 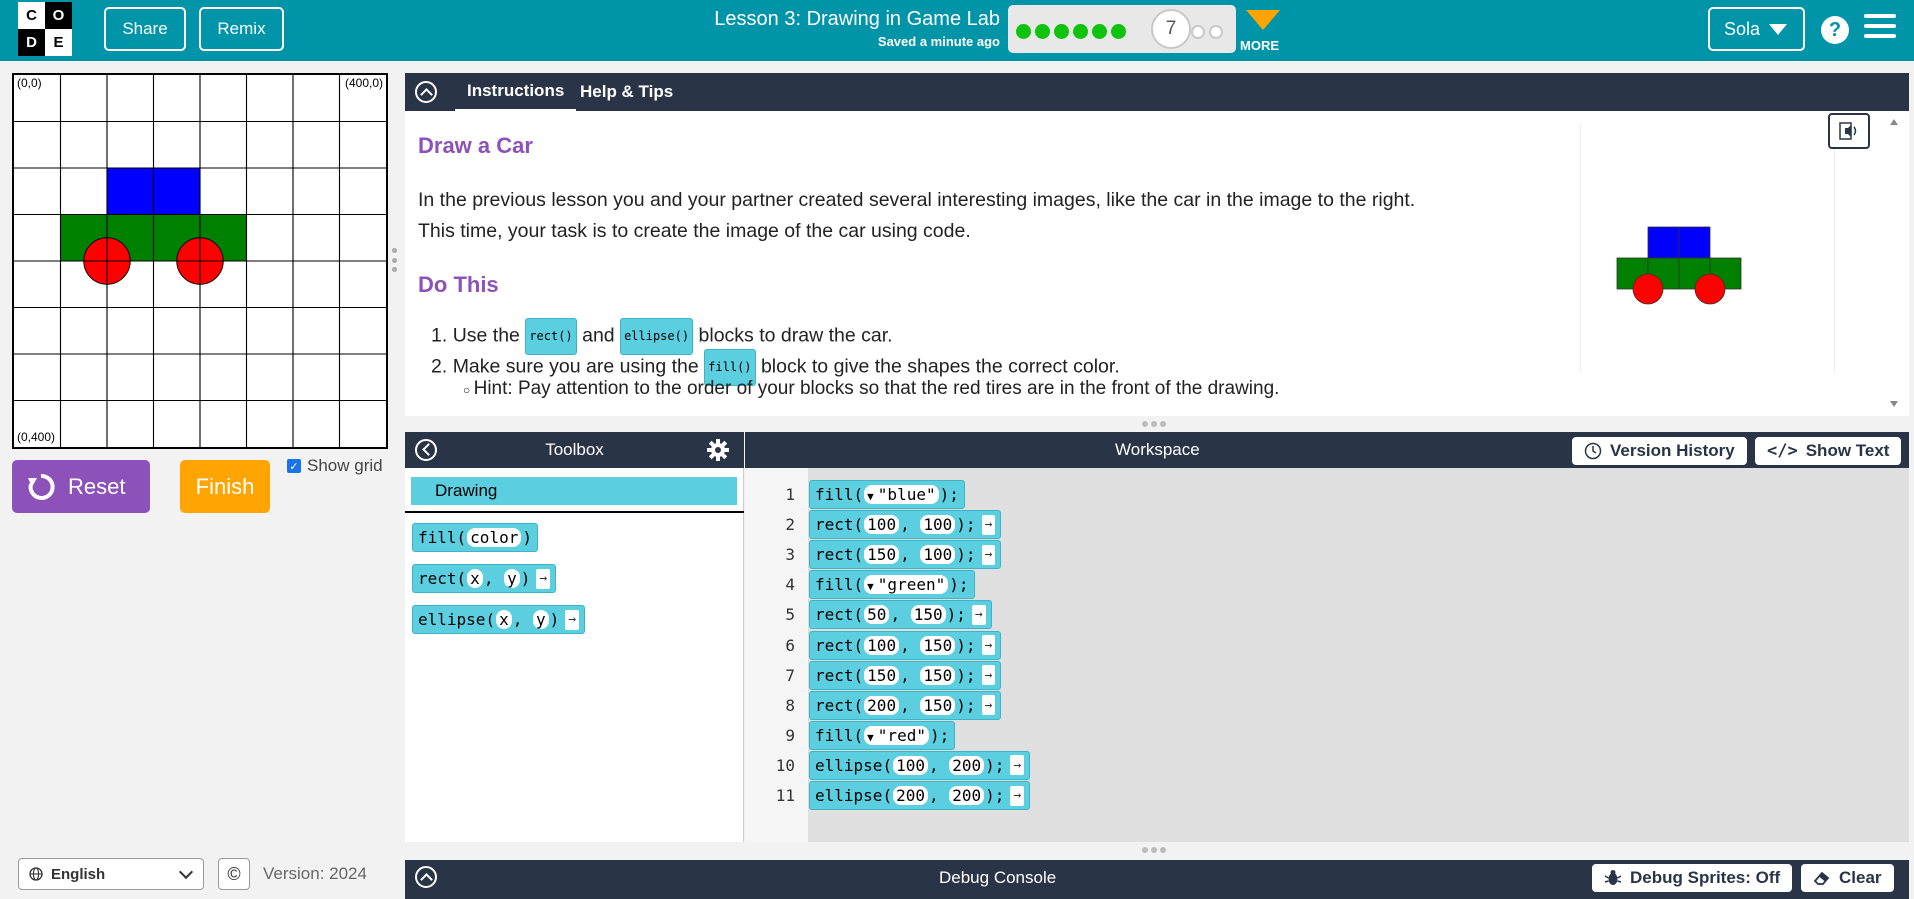 What do you see at coordinates (905, 555) in the screenshot?
I see `code-block-rect: rect(150, 100); →` at bounding box center [905, 555].